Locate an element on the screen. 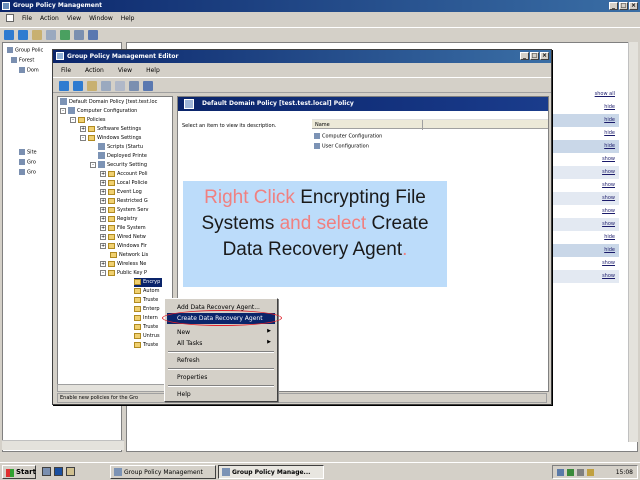  column-header-name: Name is located at coordinates (430, 124).